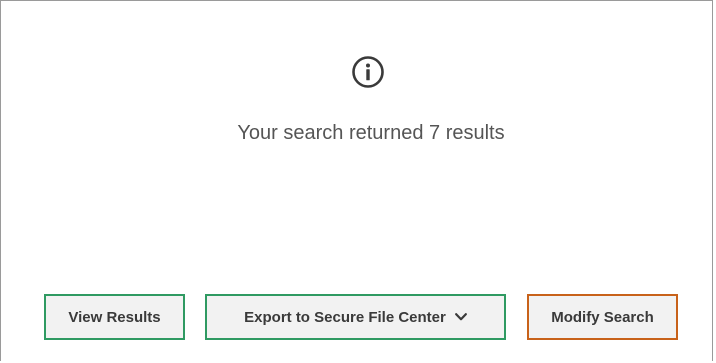  I want to click on view-results-label: View Results, so click(114, 317).